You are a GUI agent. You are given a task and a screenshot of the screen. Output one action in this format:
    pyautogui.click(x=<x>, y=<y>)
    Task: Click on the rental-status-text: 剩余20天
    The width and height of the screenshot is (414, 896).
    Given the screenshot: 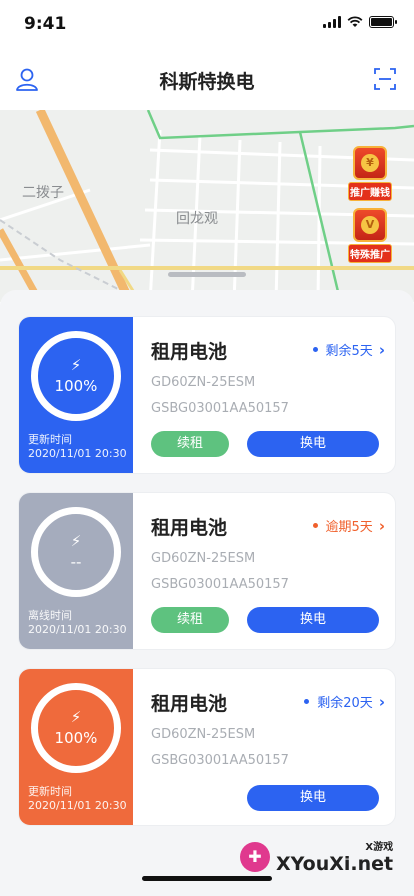 What is the action you would take?
    pyautogui.click(x=345, y=703)
    